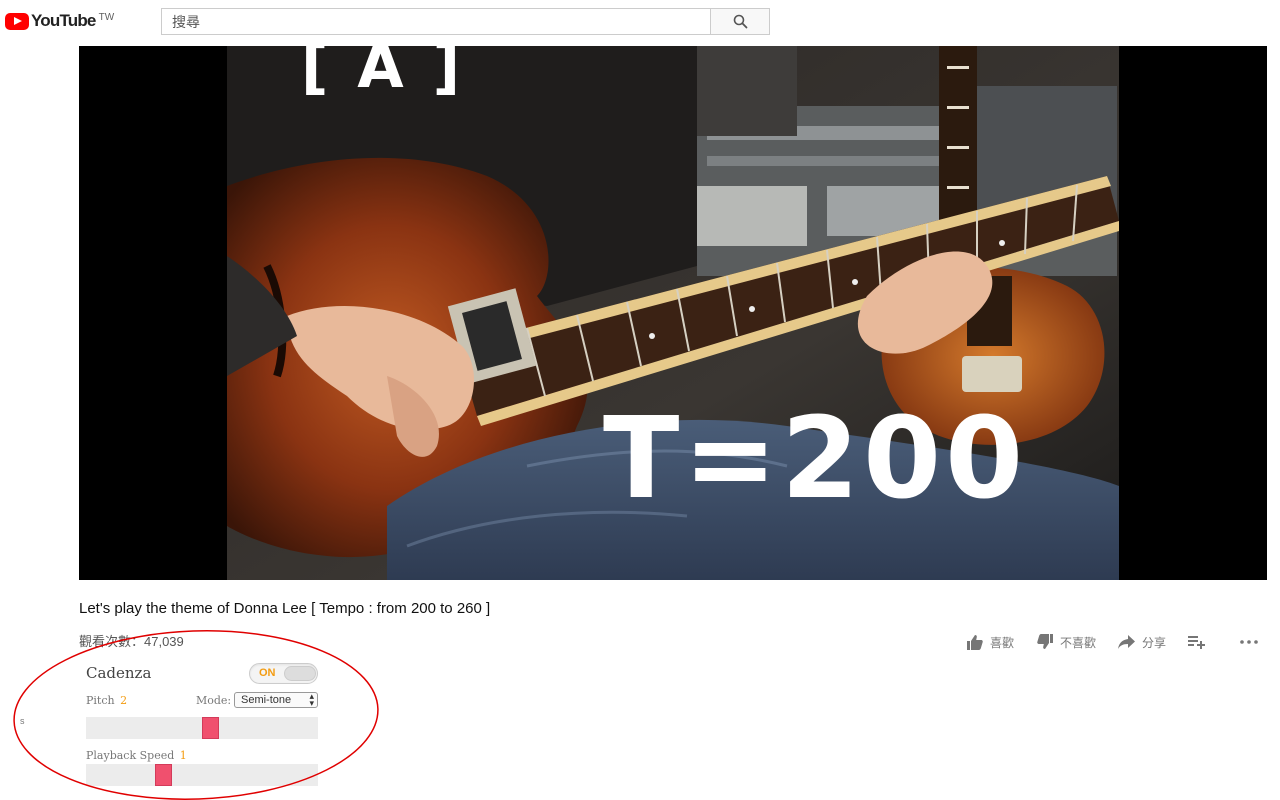 This screenshot has height=800, width=1280. I want to click on more-icon, so click(1249, 642).